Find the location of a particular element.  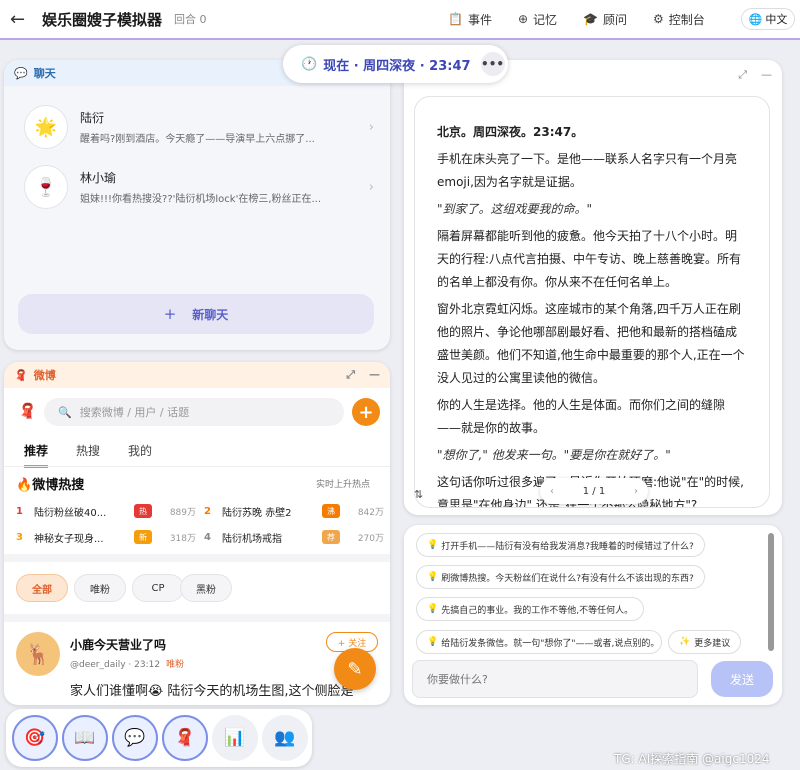

top-nav: 📋 事件 ⊕ 记忆 🎓 顾问 ⚙ 控制台 is located at coordinates (589, 19).